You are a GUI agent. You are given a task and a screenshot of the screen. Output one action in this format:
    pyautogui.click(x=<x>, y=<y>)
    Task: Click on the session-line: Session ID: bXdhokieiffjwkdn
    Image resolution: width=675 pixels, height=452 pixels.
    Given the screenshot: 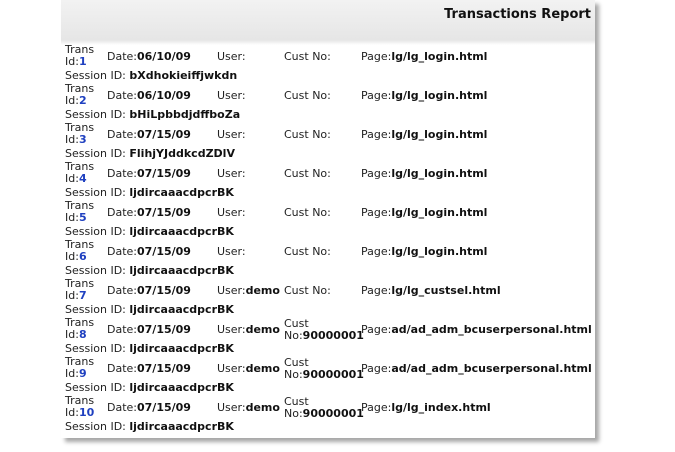 What is the action you would take?
    pyautogui.click(x=329, y=76)
    